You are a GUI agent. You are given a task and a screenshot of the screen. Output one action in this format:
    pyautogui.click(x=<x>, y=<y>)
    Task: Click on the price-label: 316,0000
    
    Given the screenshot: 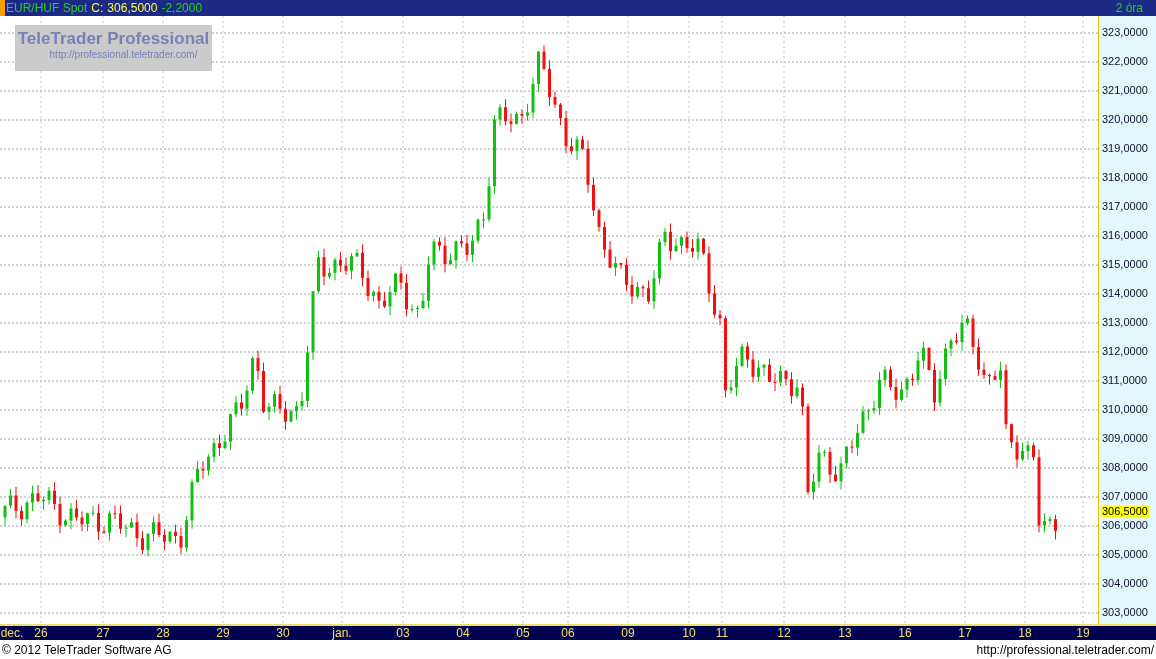 What is the action you would take?
    pyautogui.click(x=1125, y=235)
    